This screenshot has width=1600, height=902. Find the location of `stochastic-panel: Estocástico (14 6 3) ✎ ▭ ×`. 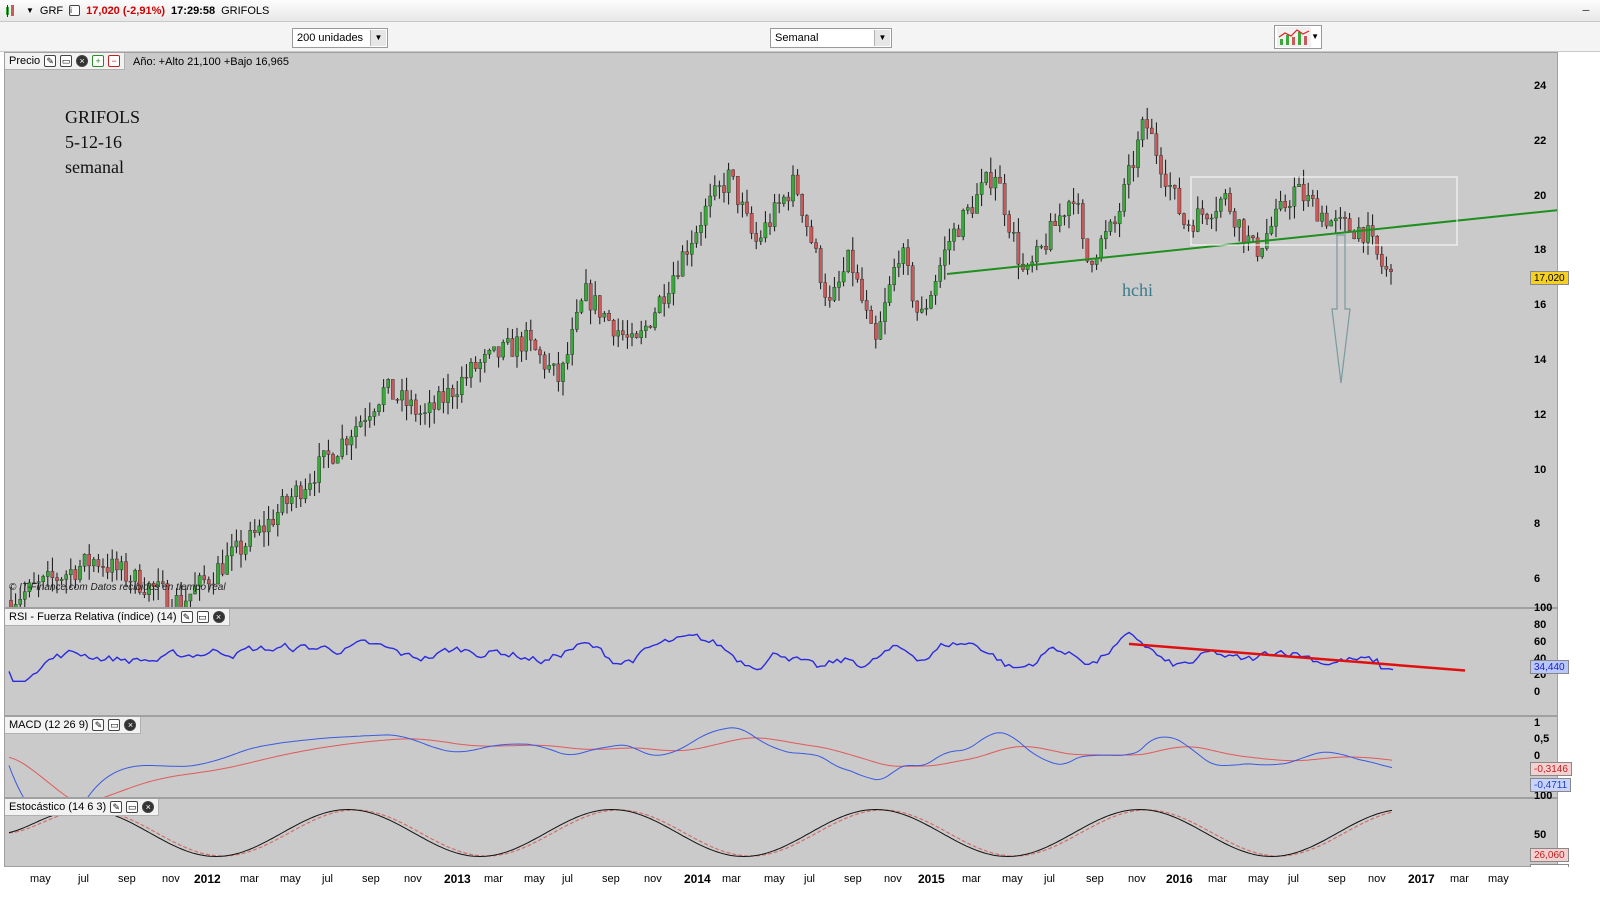

stochastic-panel: Estocástico (14 6 3) ✎ ▭ × is located at coordinates (781, 832).